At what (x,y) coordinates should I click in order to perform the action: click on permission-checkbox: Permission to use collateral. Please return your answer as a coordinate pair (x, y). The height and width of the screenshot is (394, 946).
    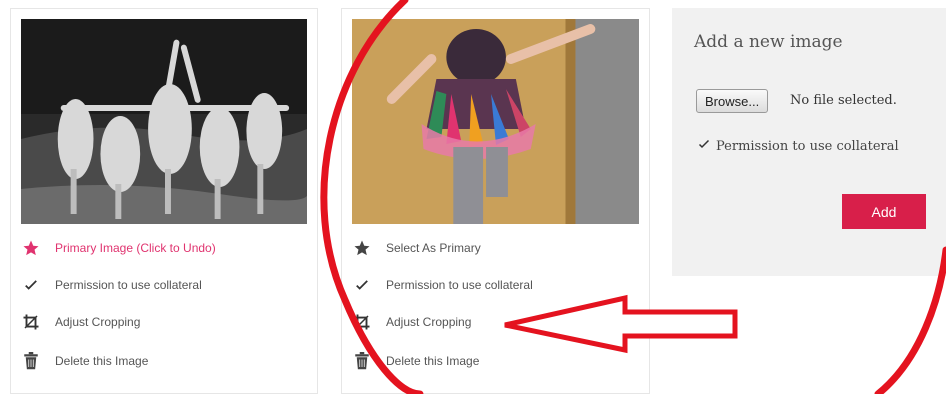
    Looking at the image, I should click on (798, 146).